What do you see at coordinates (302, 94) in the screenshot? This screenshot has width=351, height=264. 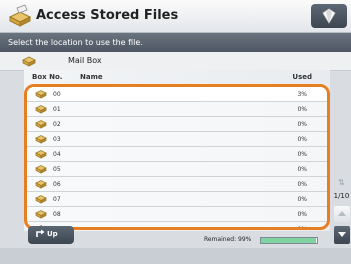 I see `box-used: 3%` at bounding box center [302, 94].